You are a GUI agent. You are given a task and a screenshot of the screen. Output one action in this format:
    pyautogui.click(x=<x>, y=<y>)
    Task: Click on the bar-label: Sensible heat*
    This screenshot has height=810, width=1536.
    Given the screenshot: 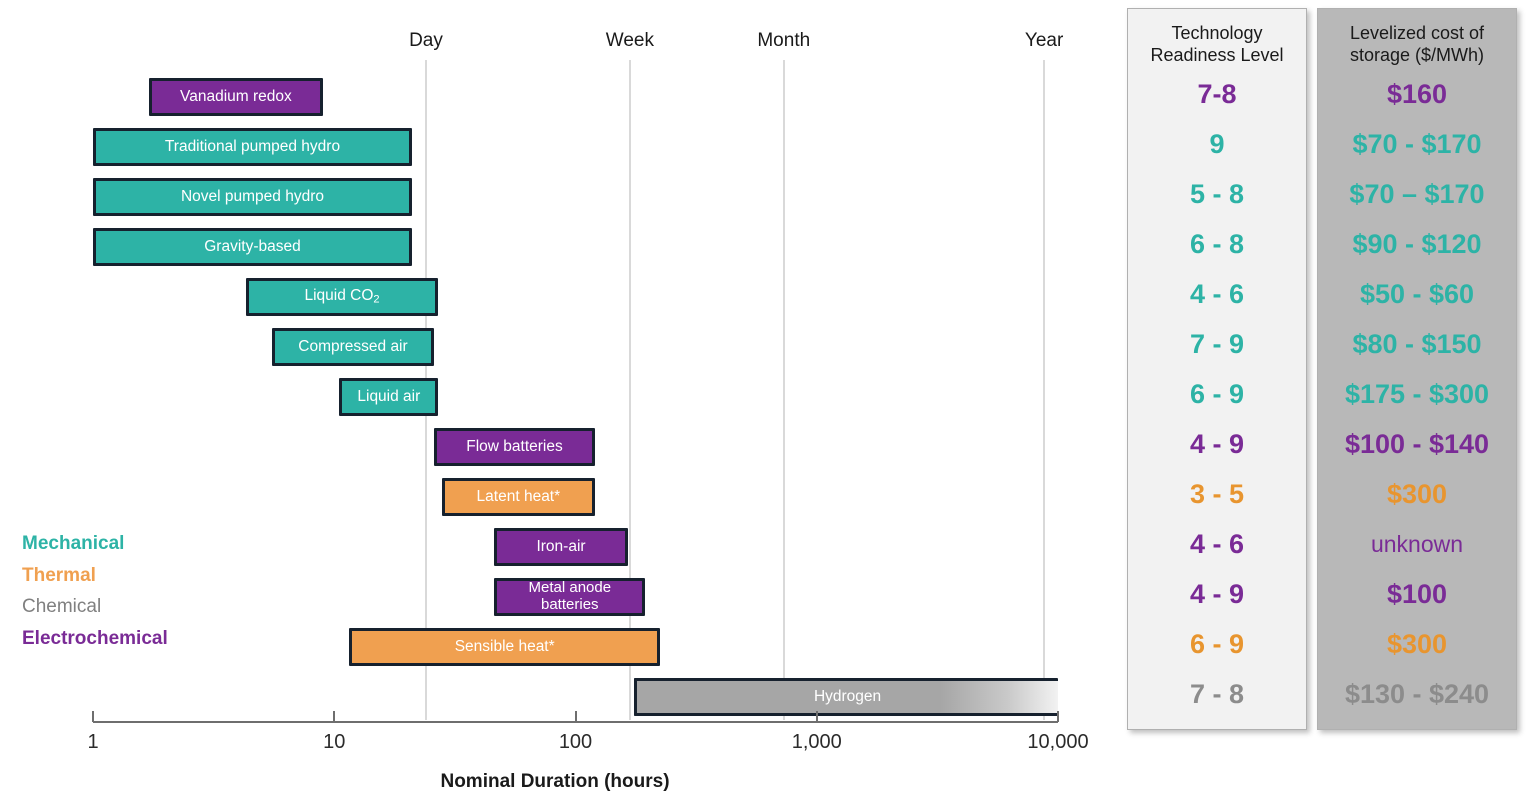 What is the action you would take?
    pyautogui.click(x=504, y=646)
    